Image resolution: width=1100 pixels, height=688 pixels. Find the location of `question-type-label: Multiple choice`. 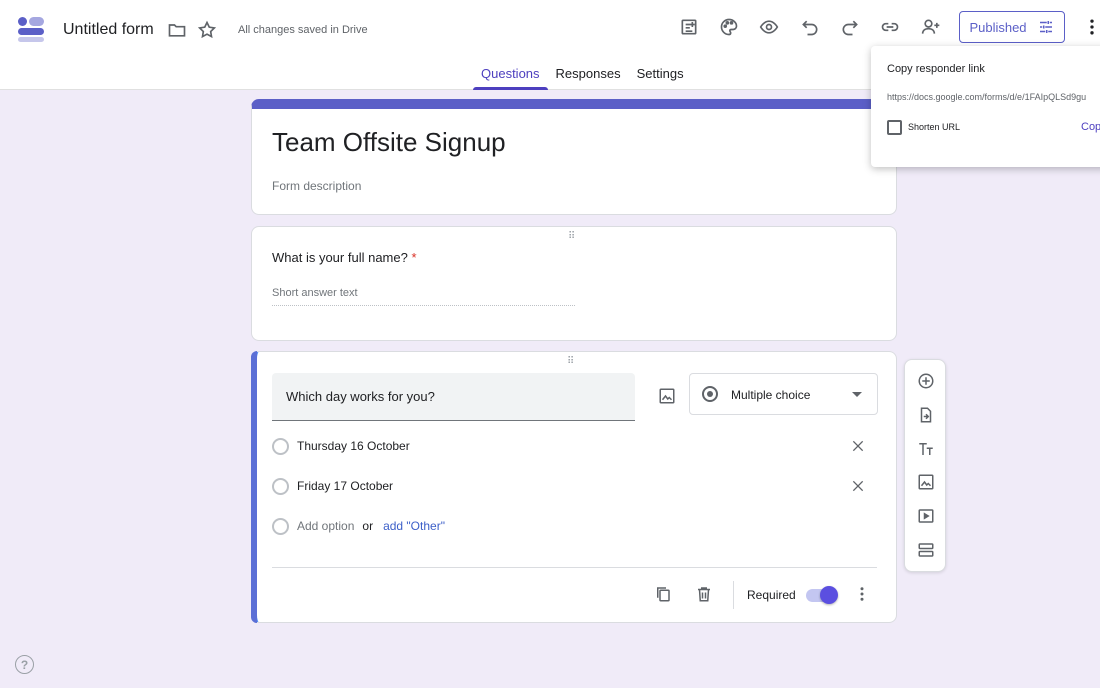

question-type-label: Multiple choice is located at coordinates (771, 395).